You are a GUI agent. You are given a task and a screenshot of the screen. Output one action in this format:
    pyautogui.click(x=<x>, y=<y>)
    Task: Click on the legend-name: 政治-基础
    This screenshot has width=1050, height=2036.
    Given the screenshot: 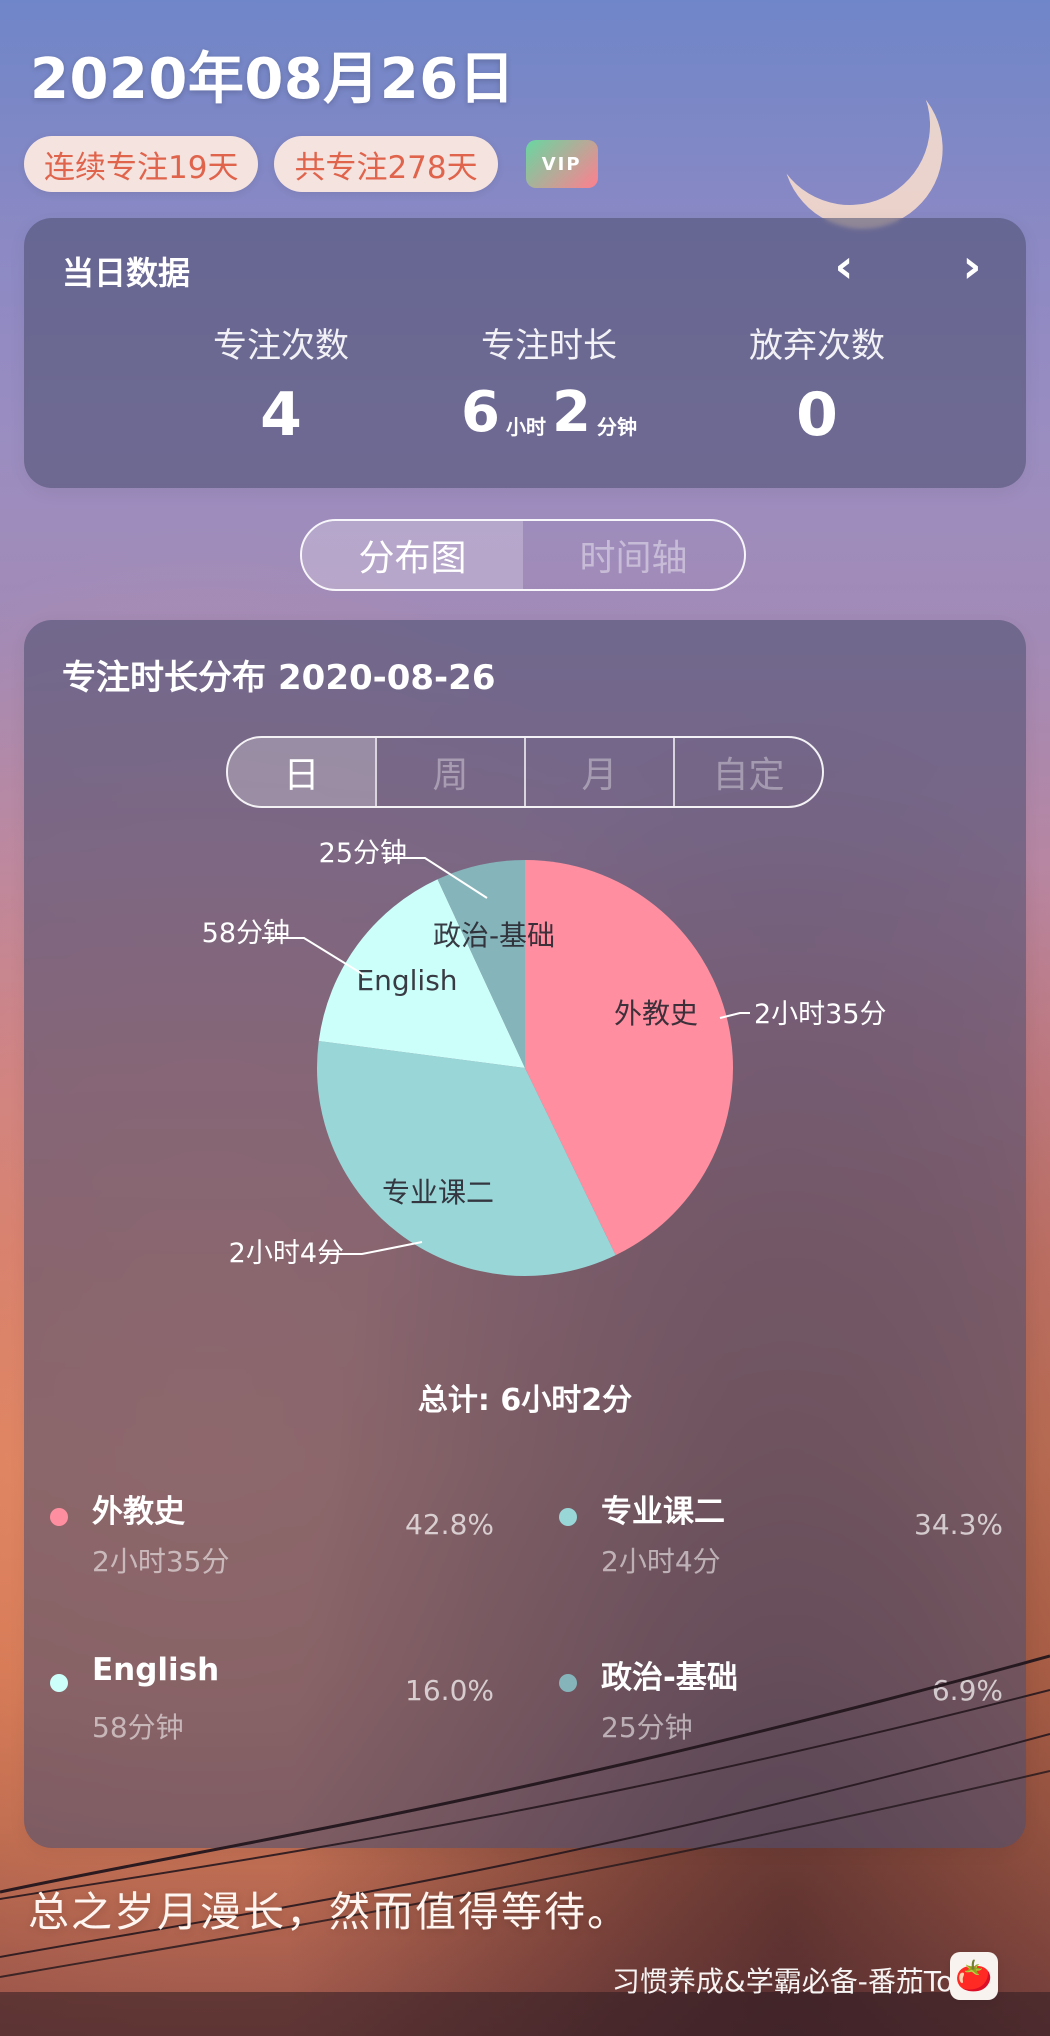 What is the action you would take?
    pyautogui.click(x=669, y=1678)
    